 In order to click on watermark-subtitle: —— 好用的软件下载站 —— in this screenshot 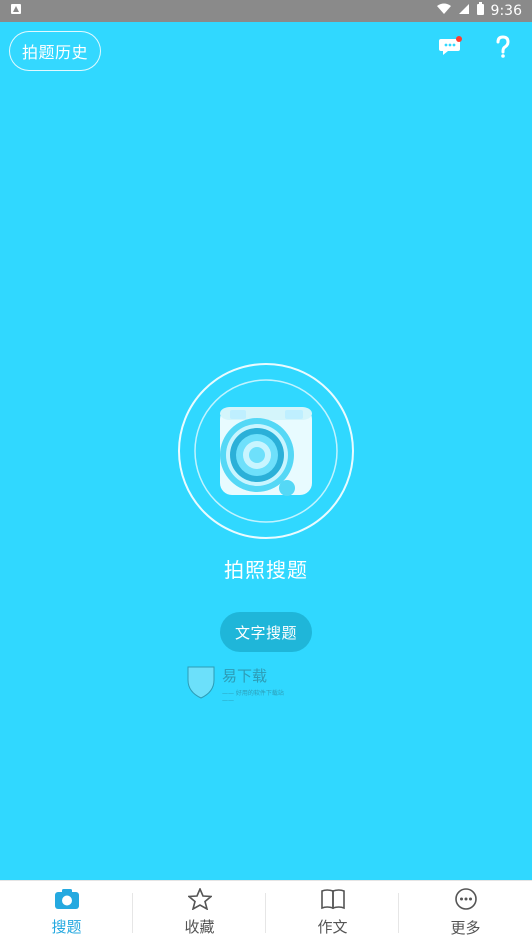, I will do `click(253, 696)`.